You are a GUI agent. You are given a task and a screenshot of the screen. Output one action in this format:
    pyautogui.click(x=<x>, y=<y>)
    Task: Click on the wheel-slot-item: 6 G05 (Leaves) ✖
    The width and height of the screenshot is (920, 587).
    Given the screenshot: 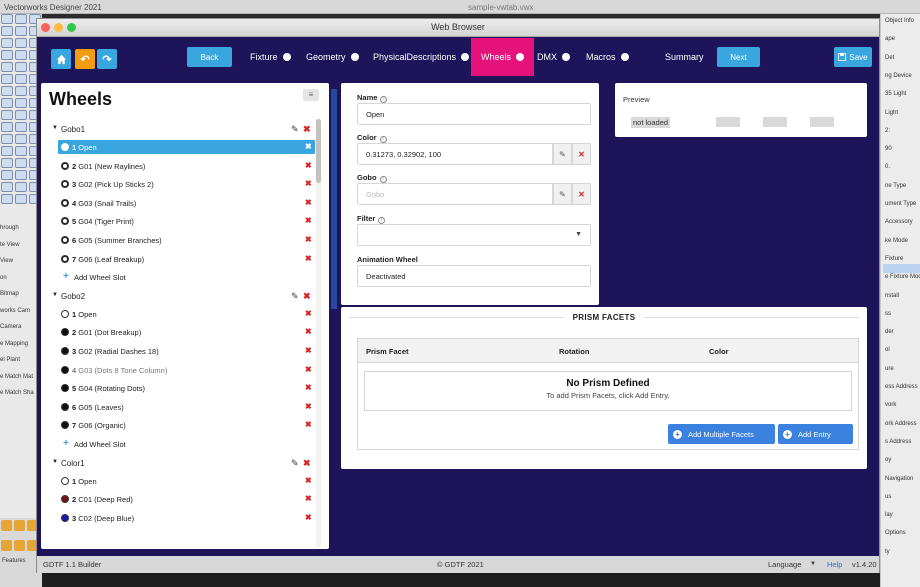 What is the action you would take?
    pyautogui.click(x=178, y=408)
    